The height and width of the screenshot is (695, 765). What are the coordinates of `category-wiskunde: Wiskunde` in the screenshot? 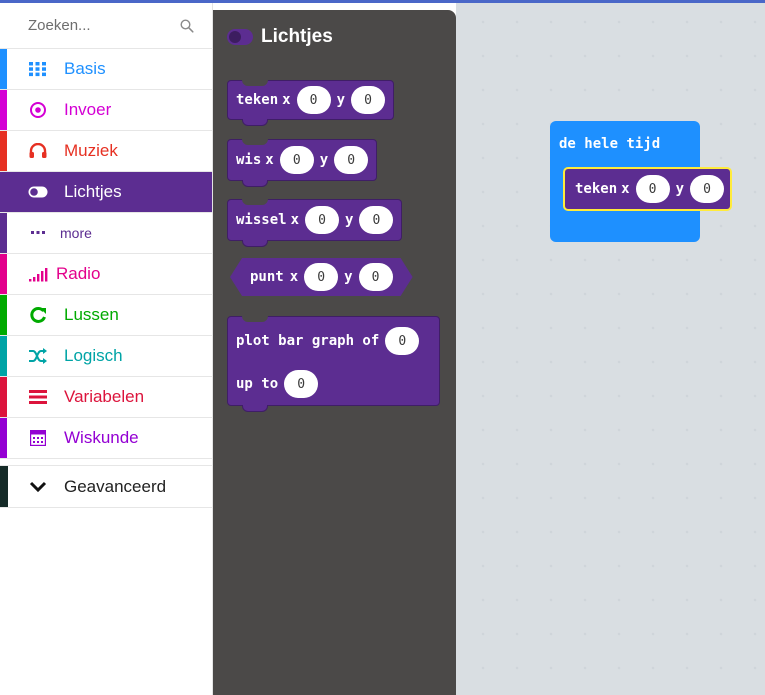 It's located at (106, 438).